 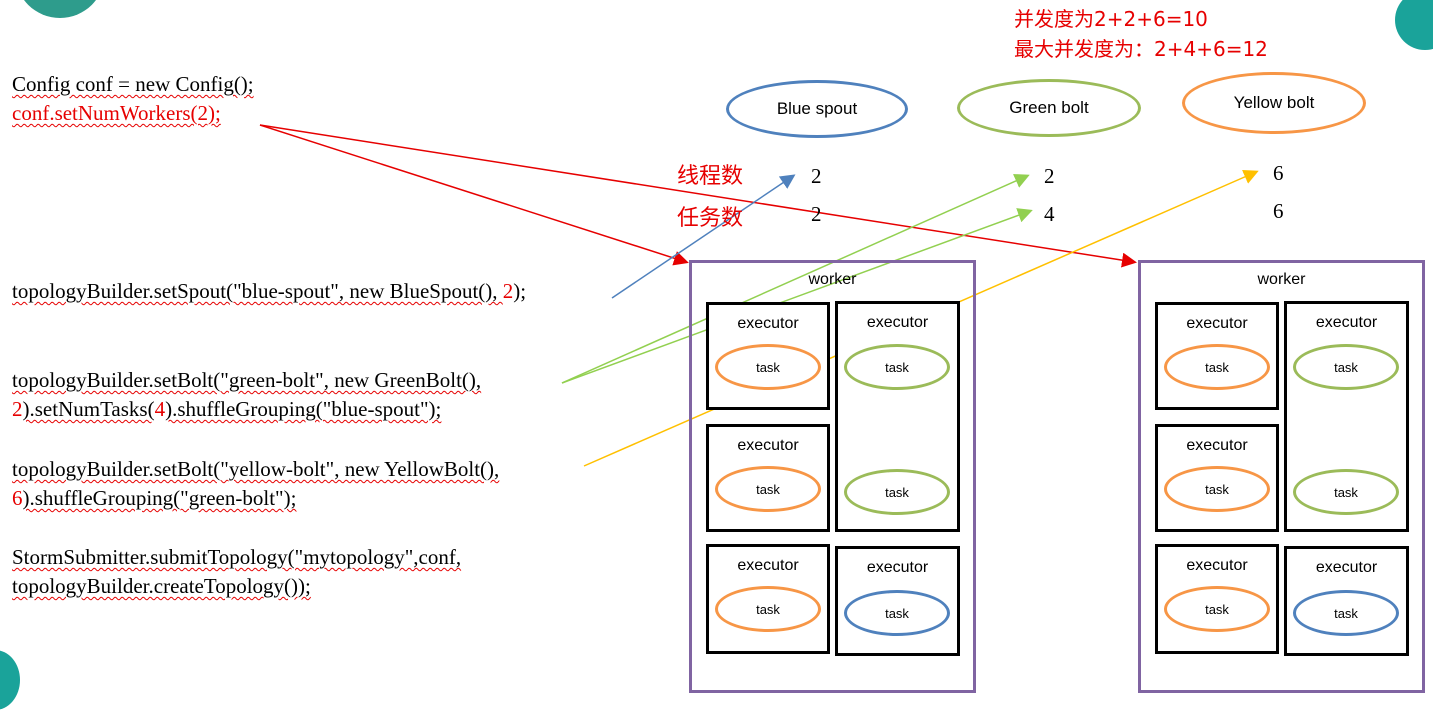 I want to click on blue-spout-node: Blue spout, so click(x=817, y=109).